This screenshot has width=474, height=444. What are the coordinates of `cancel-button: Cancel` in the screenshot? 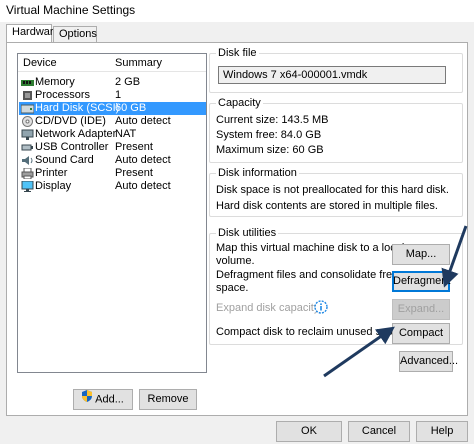 It's located at (379, 431).